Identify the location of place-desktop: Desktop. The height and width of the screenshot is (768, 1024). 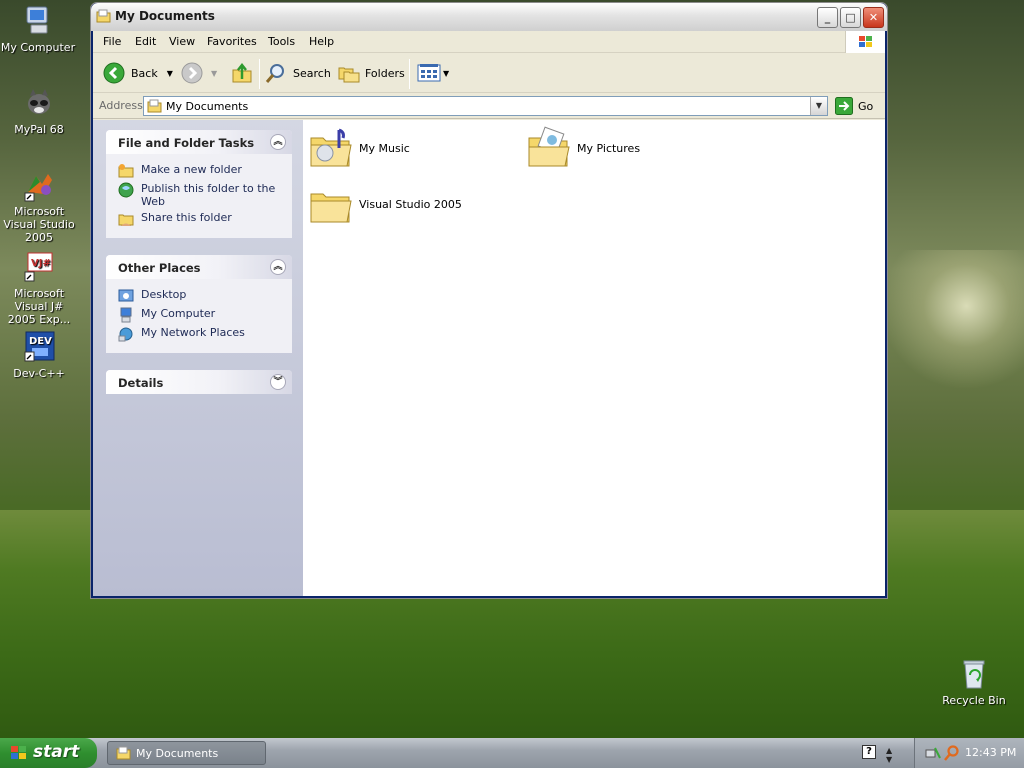
(199, 296).